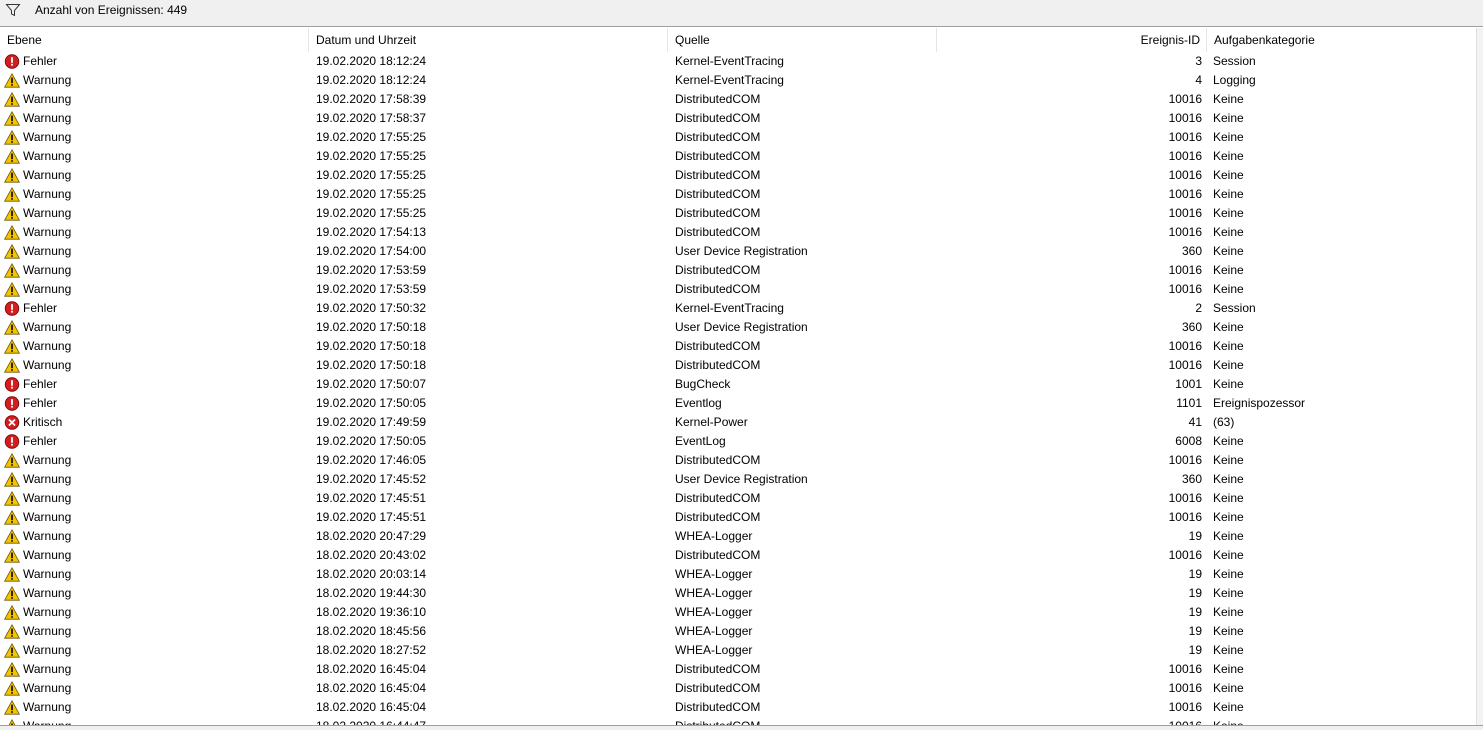 The width and height of the screenshot is (1483, 730). I want to click on datetime-cell: 18.02.2020 20:43:02, so click(371, 555).